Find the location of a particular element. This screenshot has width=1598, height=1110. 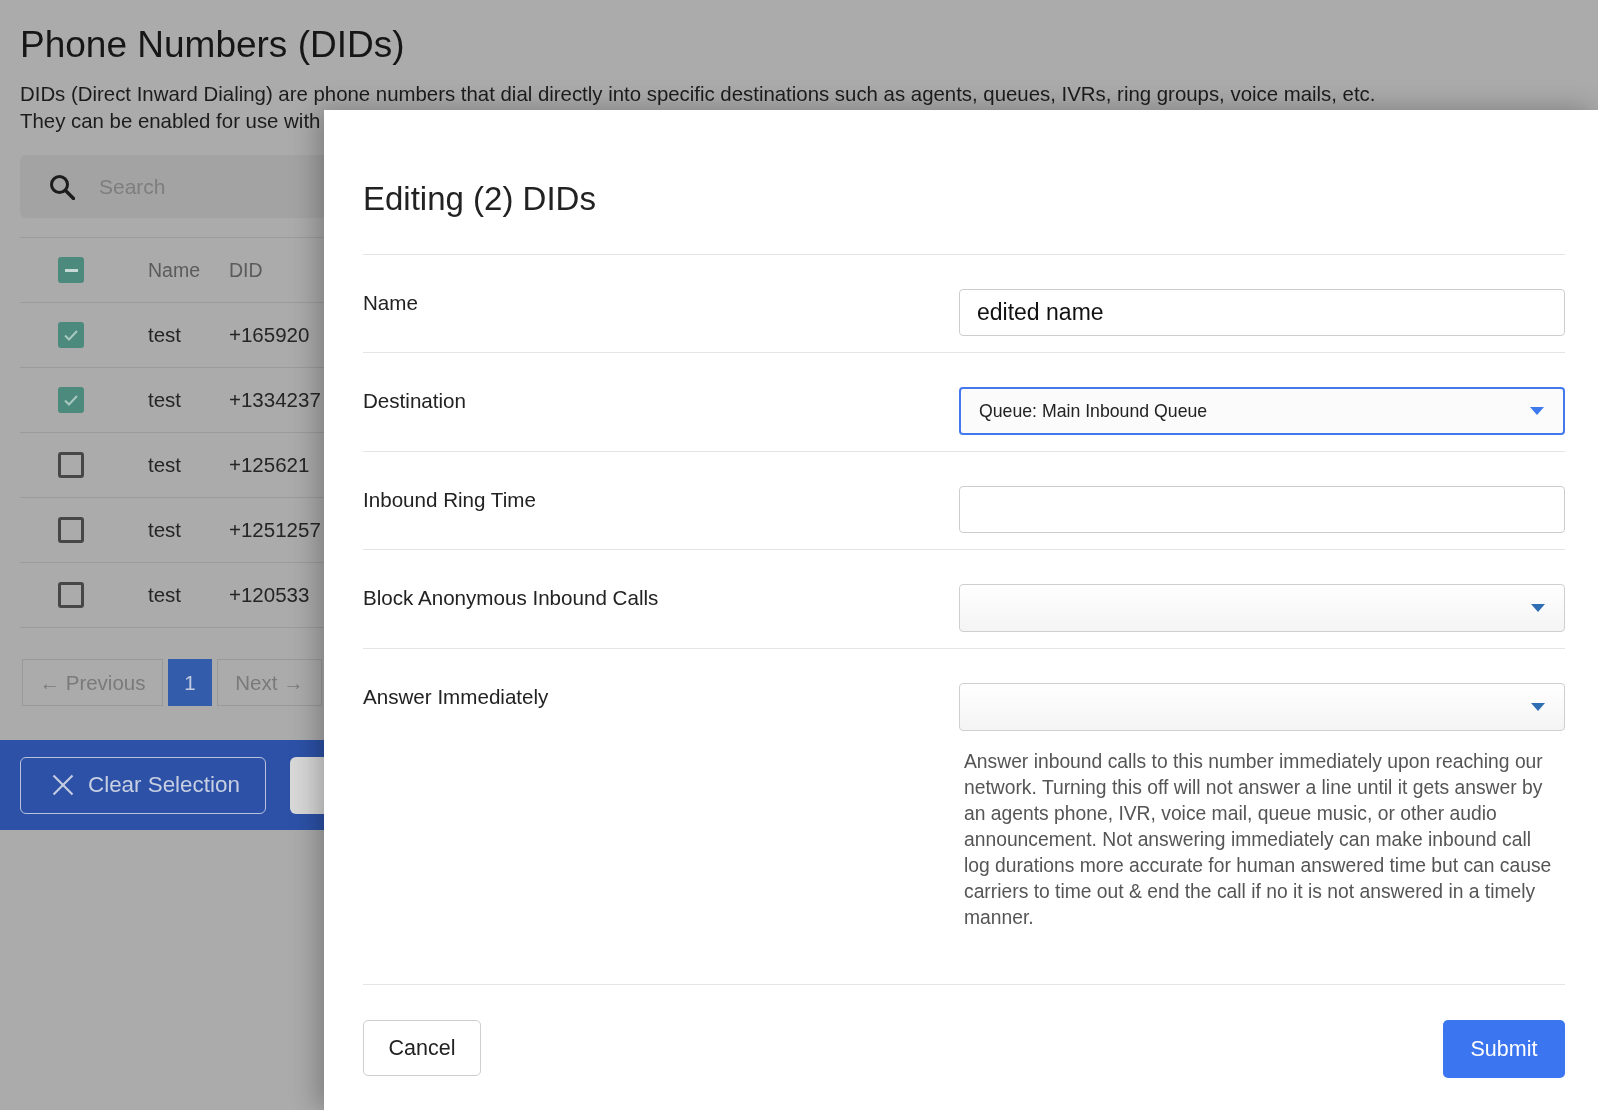

page-title: Phone Numbers (DIDs) is located at coordinates (212, 45).